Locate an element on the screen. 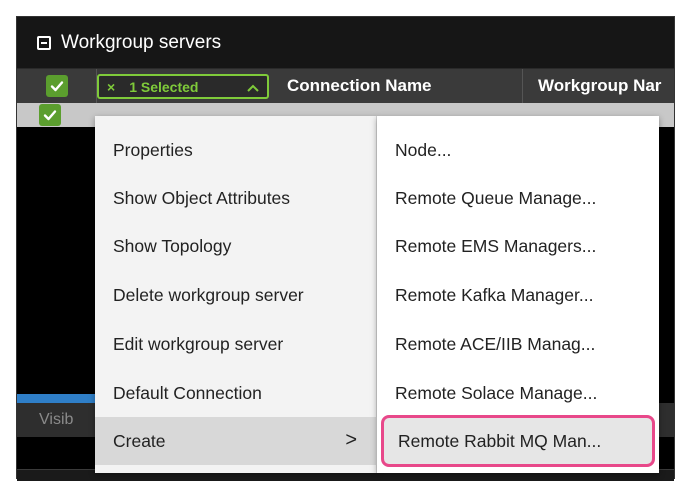 This screenshot has height=481, width=675. visible-count-label: Visib is located at coordinates (56, 419).